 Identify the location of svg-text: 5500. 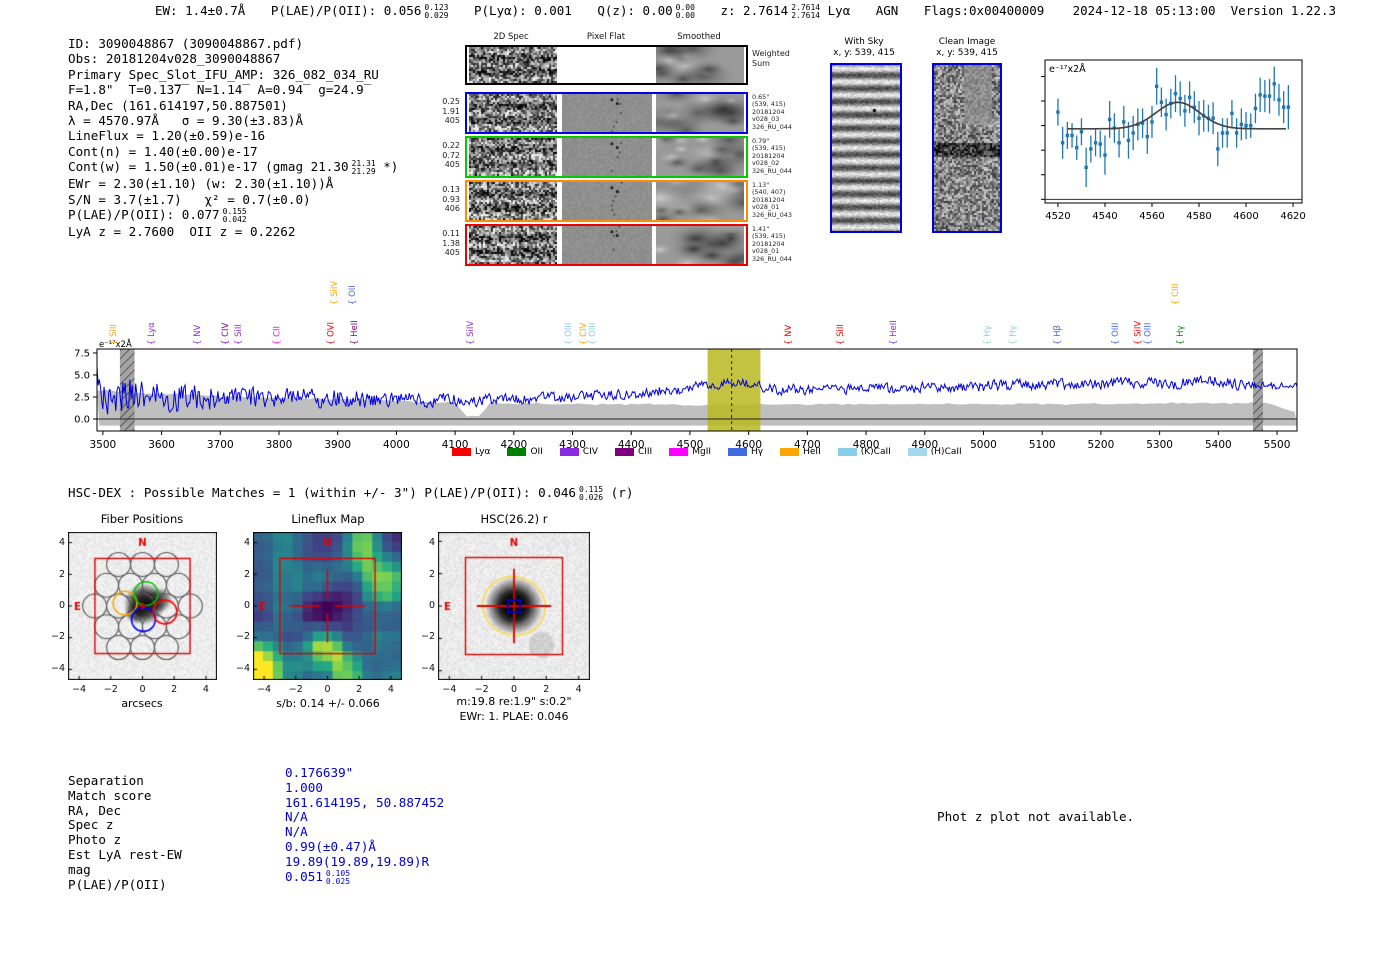
(1277, 443).